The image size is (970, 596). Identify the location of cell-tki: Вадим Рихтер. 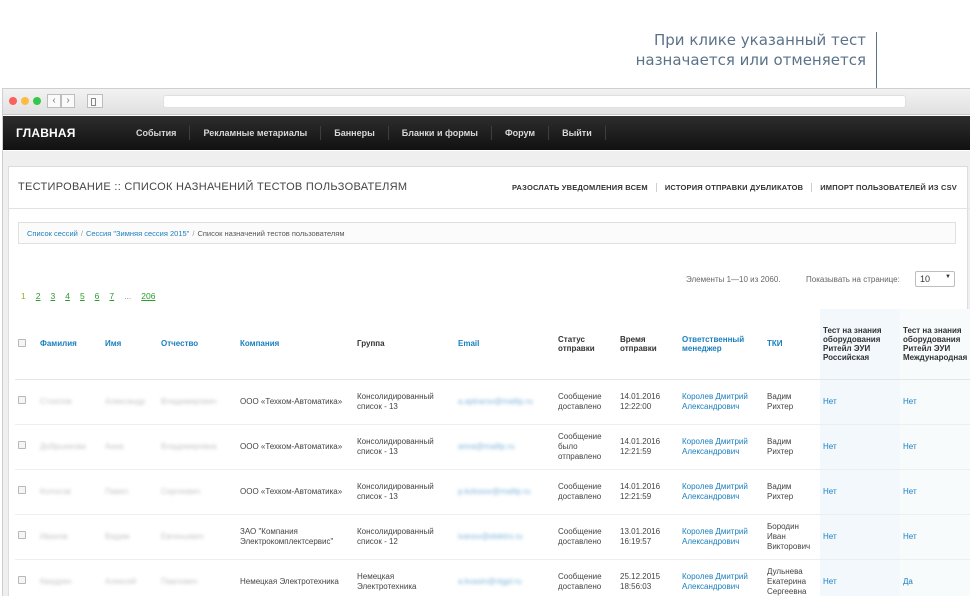
(792, 402).